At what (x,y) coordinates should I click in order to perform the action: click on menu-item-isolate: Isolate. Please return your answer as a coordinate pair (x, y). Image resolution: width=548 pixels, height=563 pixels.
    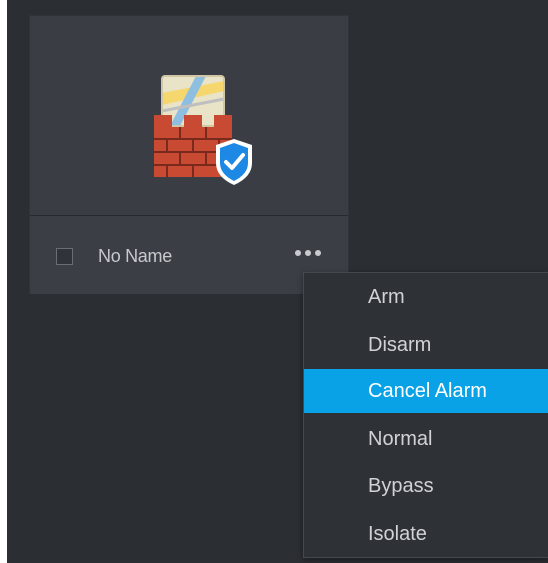
    Looking at the image, I should click on (426, 534).